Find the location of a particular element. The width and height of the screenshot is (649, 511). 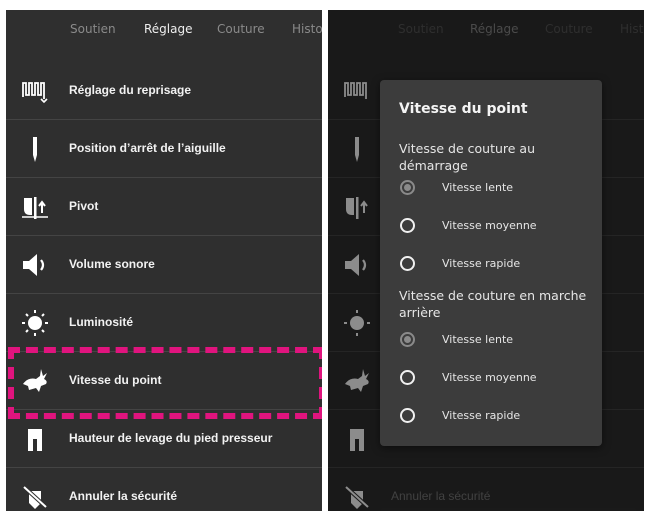

menu-item-safety: Annuler la sécurité is located at coordinates (164, 489).